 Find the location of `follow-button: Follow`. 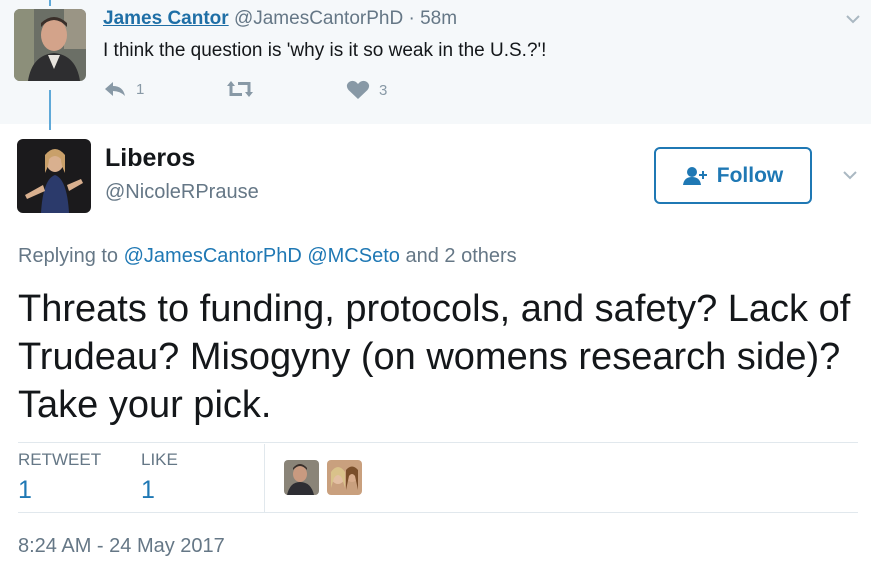

follow-button: Follow is located at coordinates (733, 175).